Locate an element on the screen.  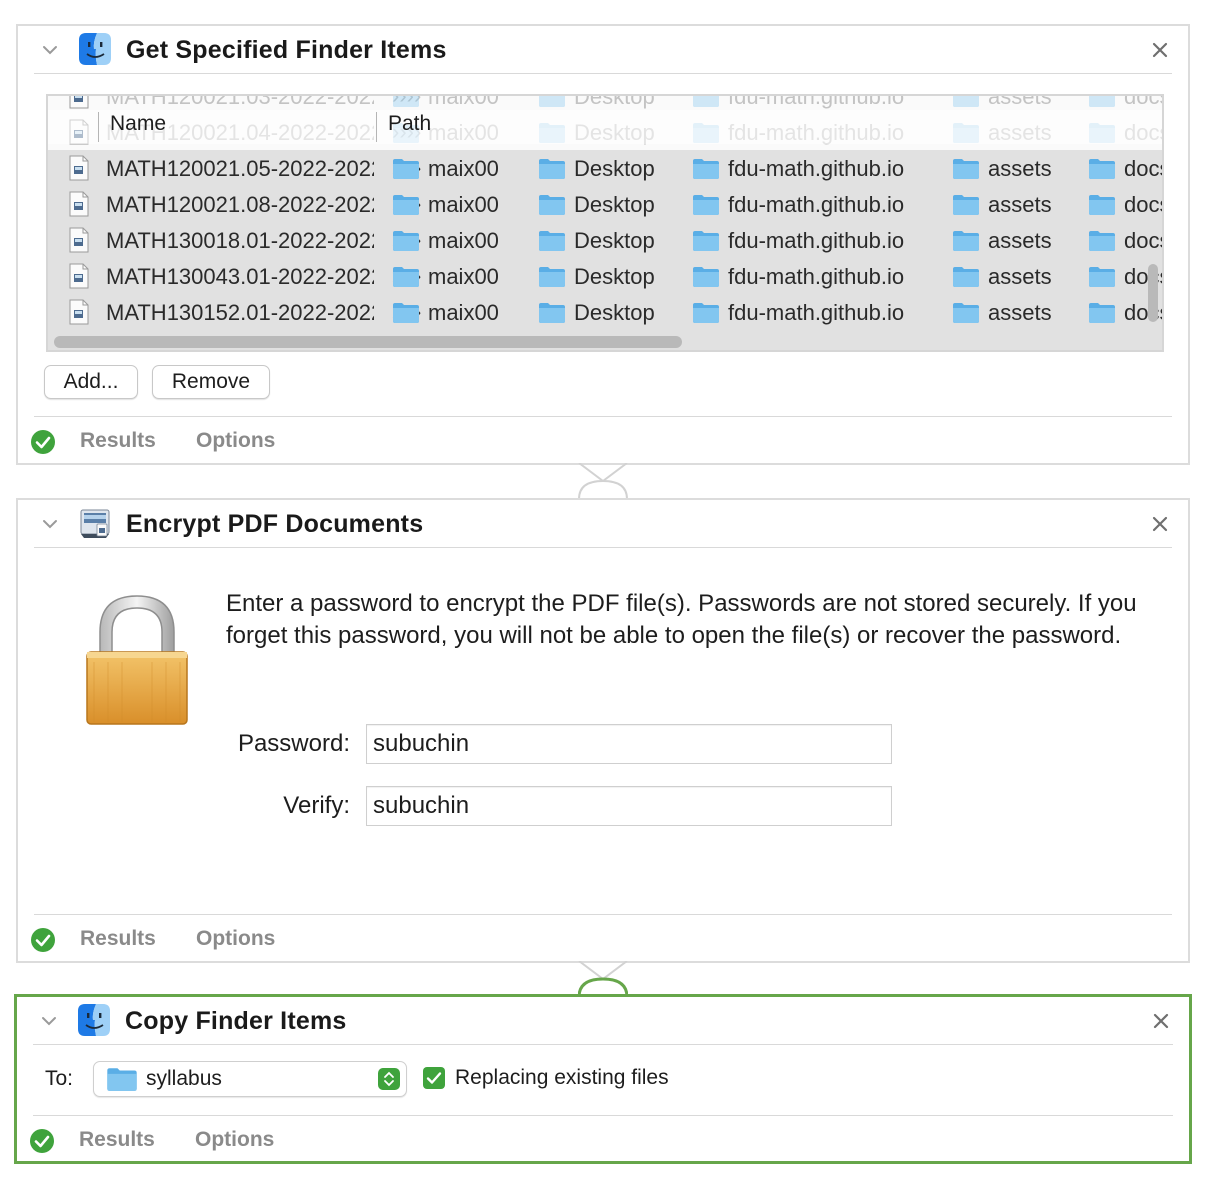
popup-arrows-icon is located at coordinates (389, 1079).